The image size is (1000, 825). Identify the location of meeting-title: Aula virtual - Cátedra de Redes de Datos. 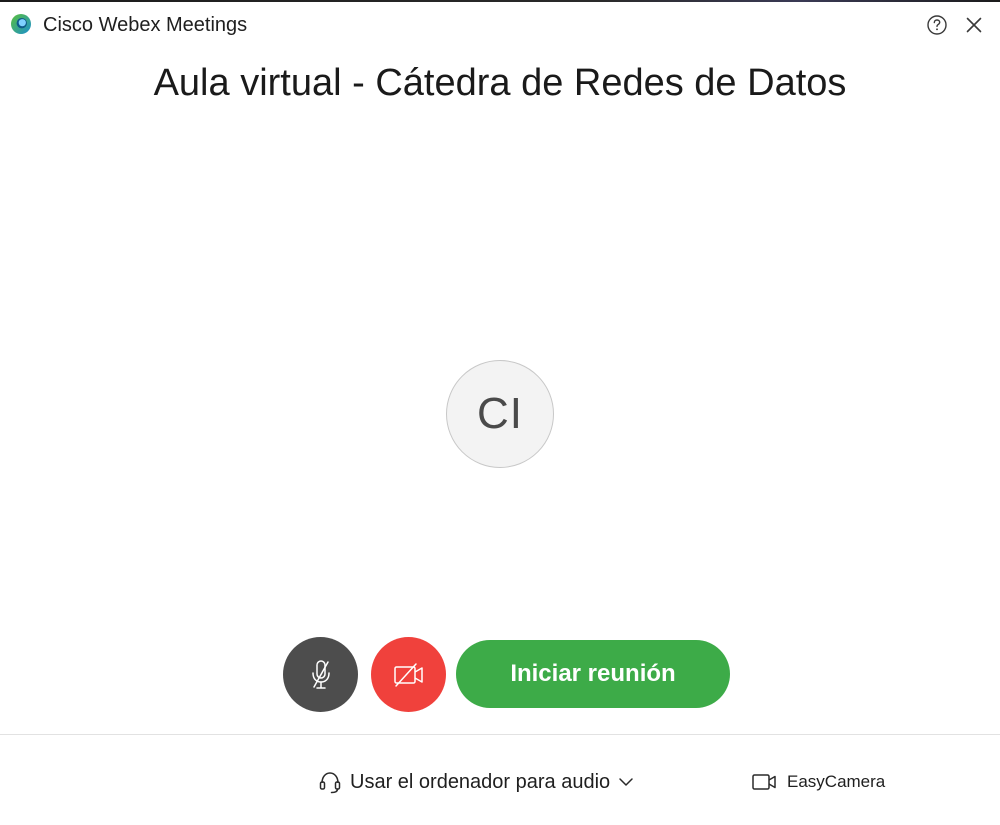
(500, 83).